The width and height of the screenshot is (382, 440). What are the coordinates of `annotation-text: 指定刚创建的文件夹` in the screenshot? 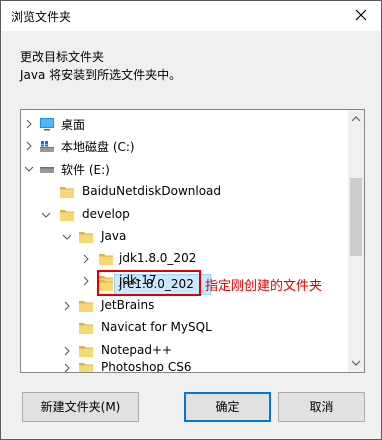 It's located at (264, 286).